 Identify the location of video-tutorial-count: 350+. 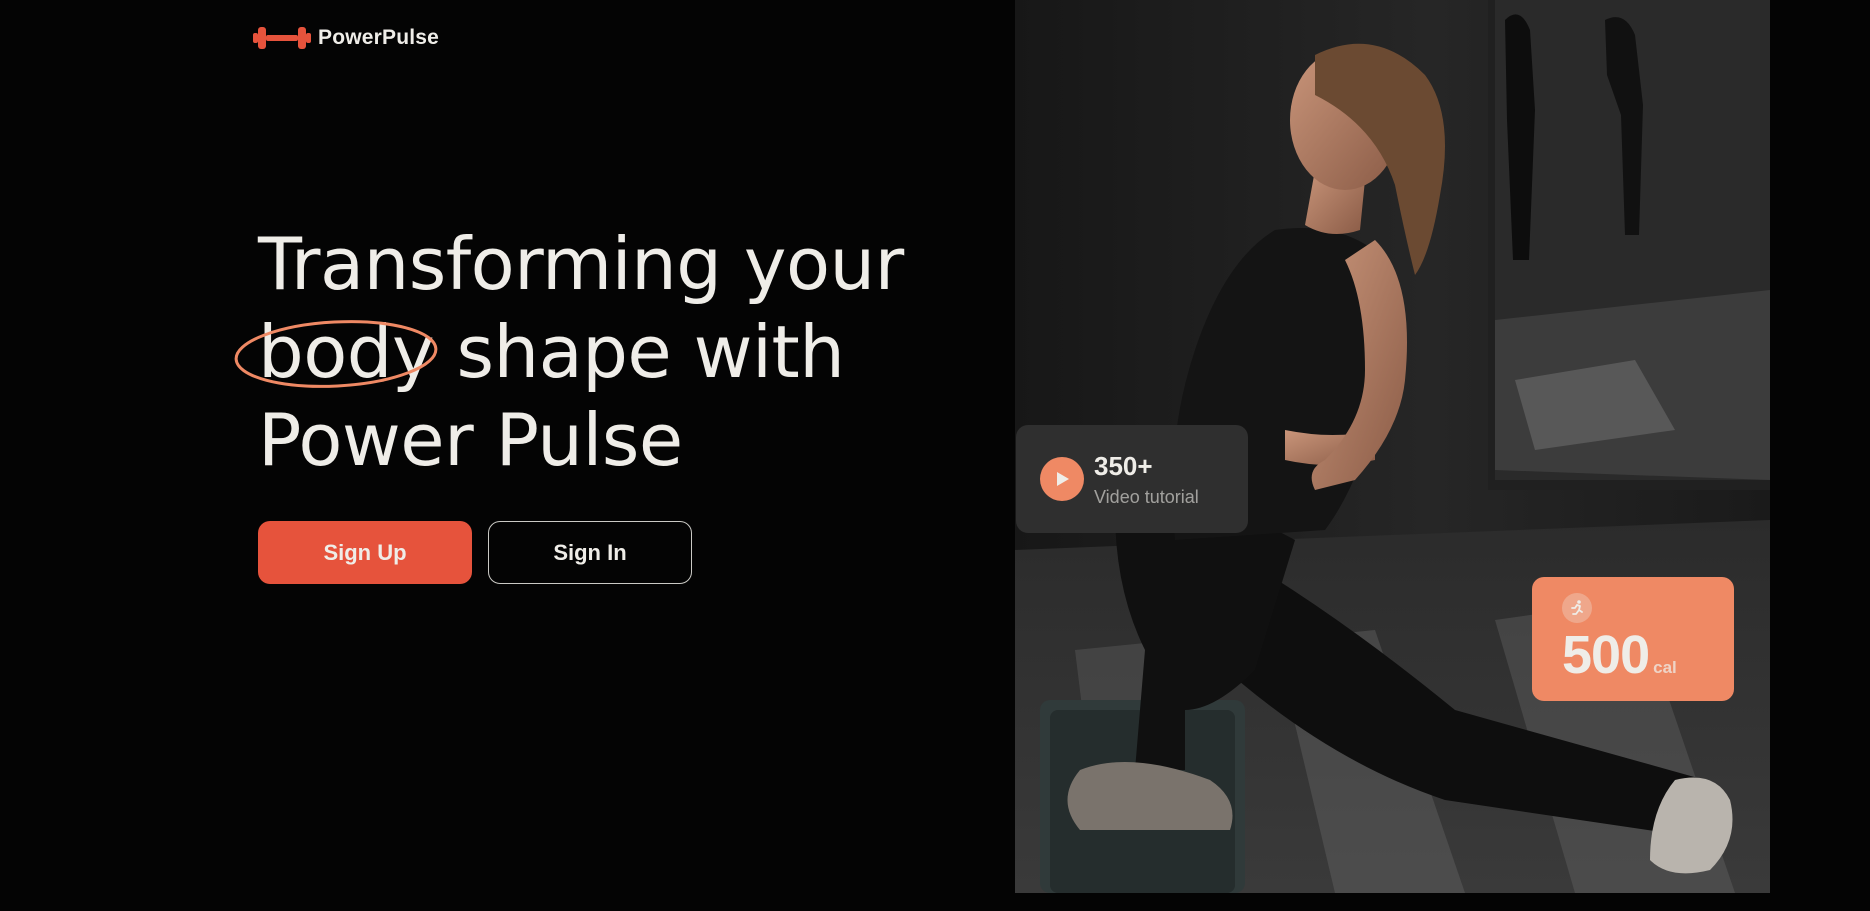
(1123, 466).